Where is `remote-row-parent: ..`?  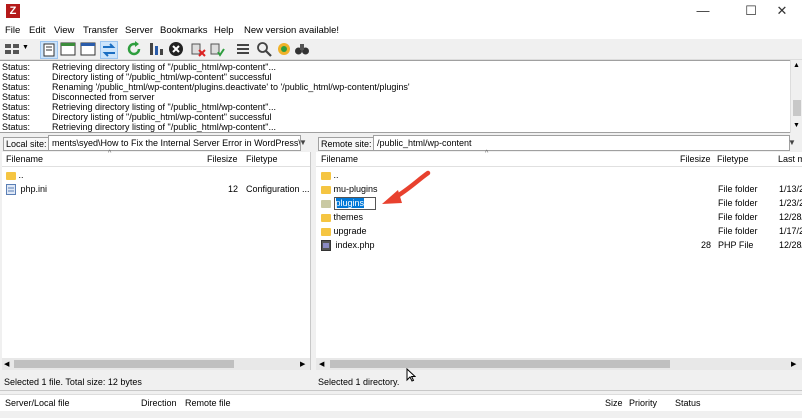
remote-row-parent: .. is located at coordinates (330, 175).